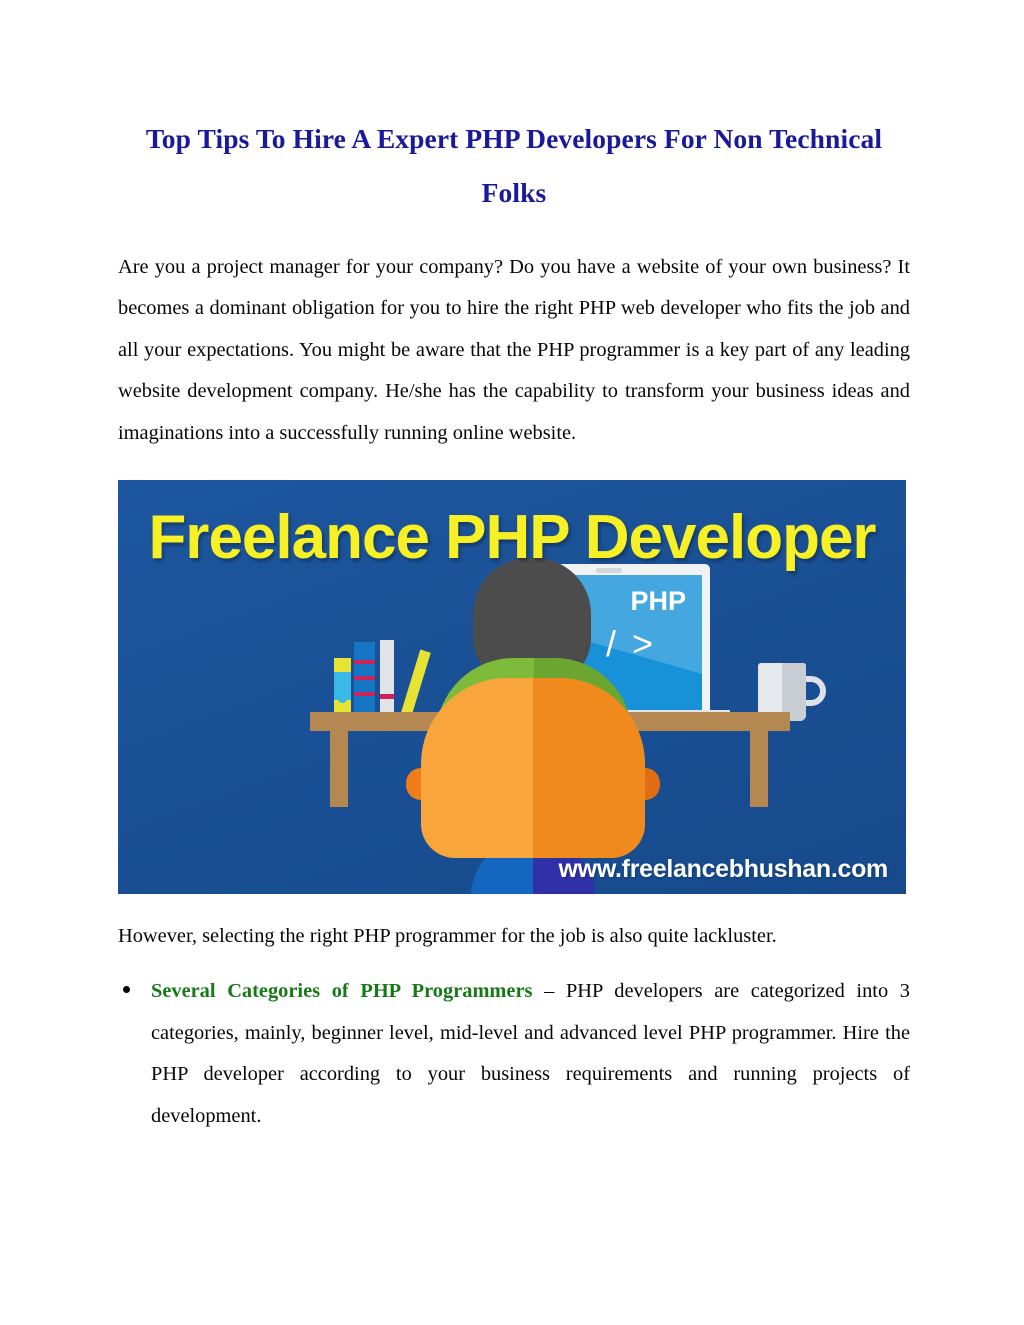 The image size is (1024, 1325). Describe the element at coordinates (339, 768) in the screenshot. I see `desk-leg-left` at that location.